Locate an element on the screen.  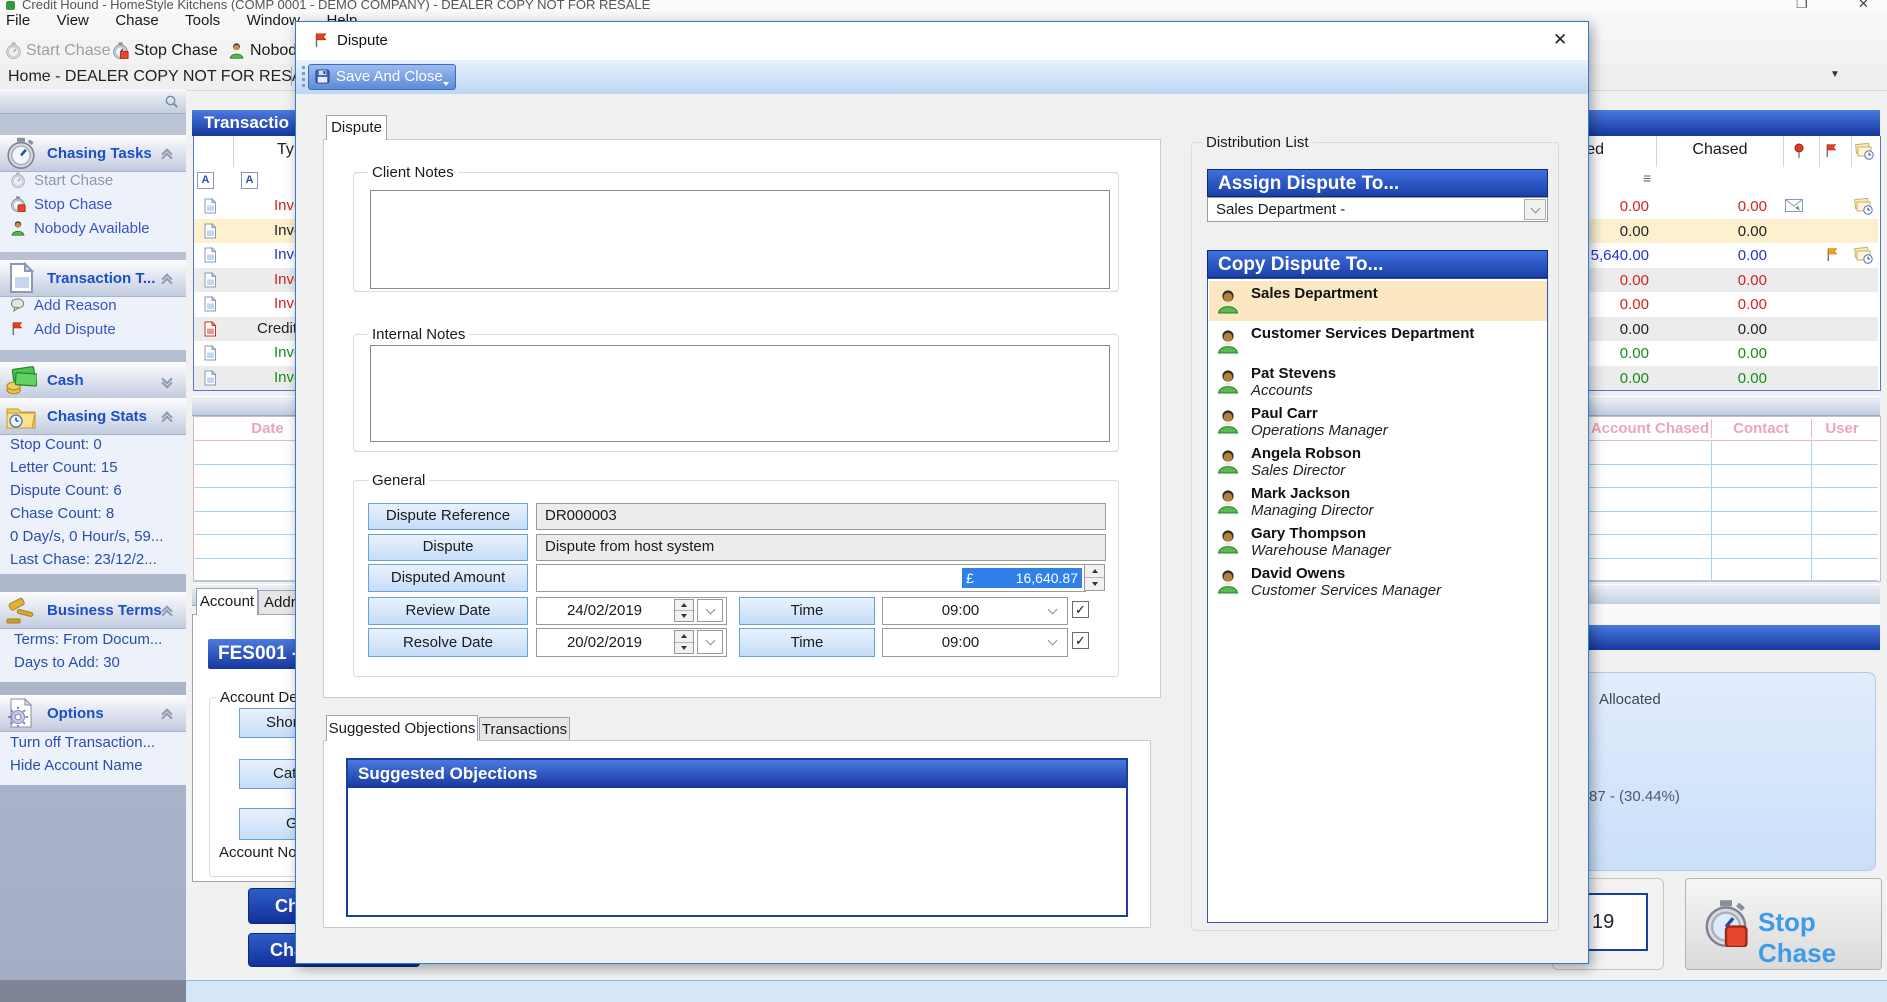
col-chased: Chased is located at coordinates (1720, 150).